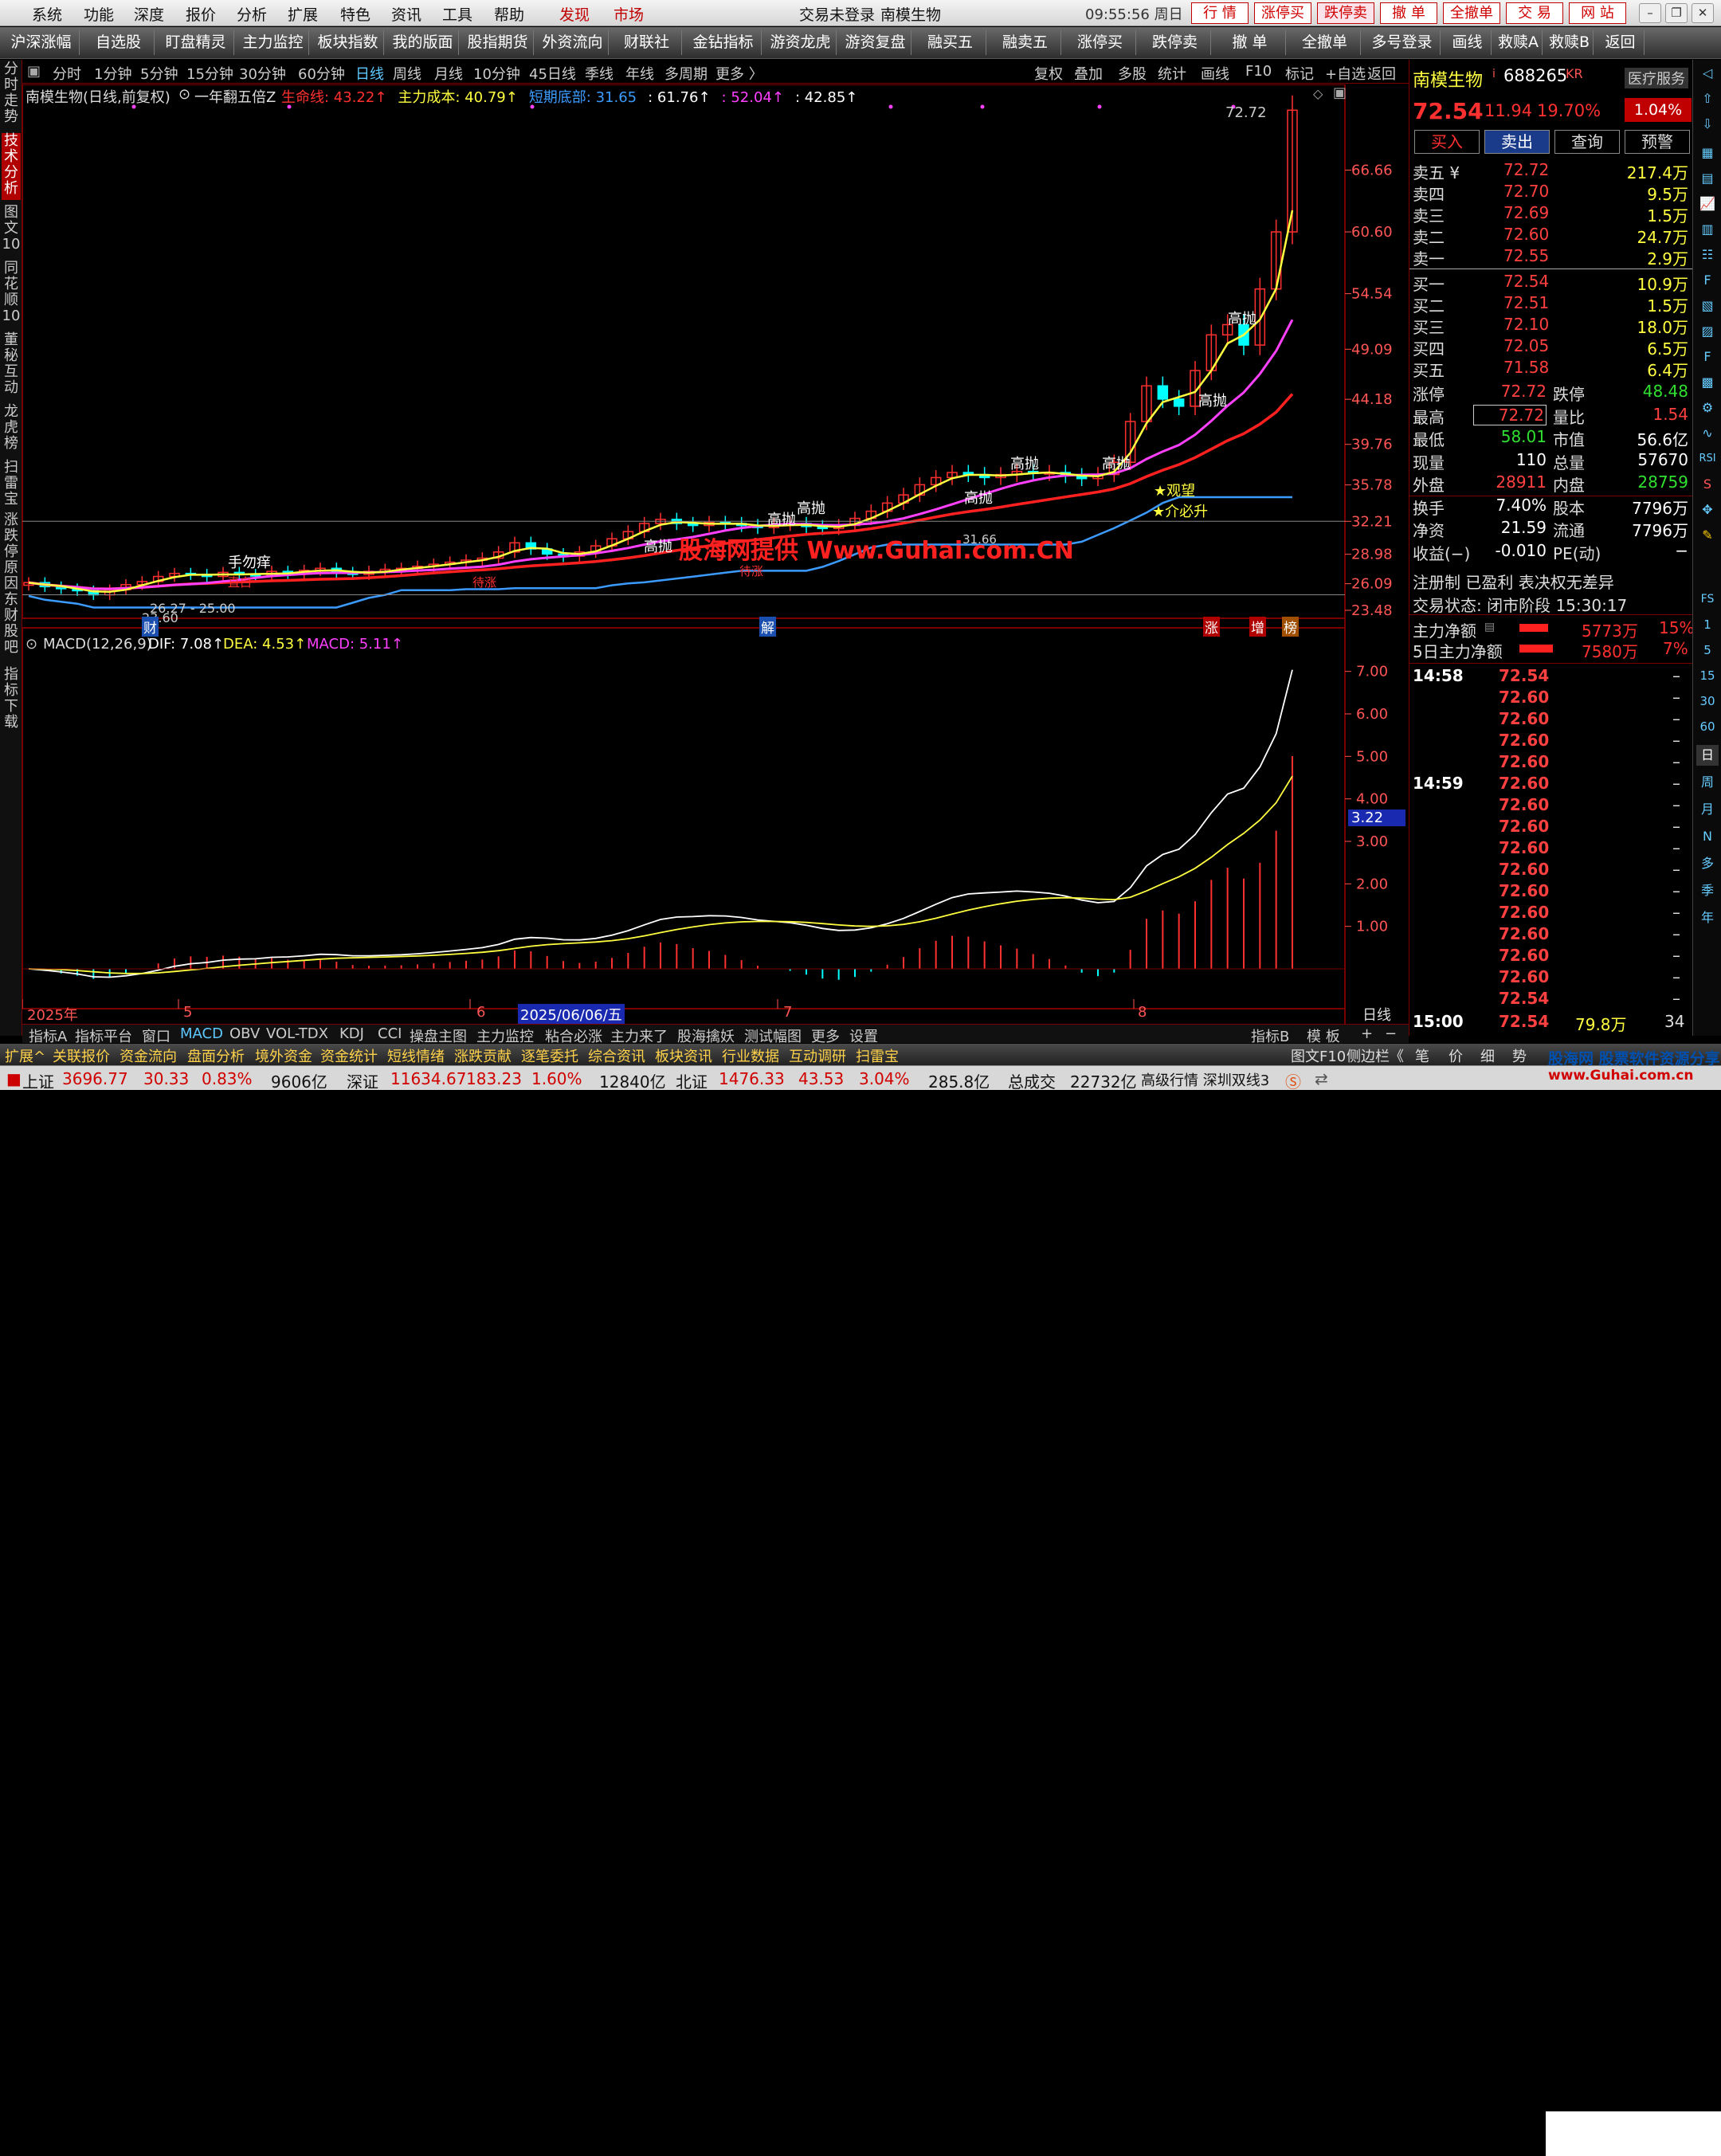 This screenshot has height=2156, width=1721. Describe the element at coordinates (363, 1080) in the screenshot. I see `sz-label: 深证` at that location.